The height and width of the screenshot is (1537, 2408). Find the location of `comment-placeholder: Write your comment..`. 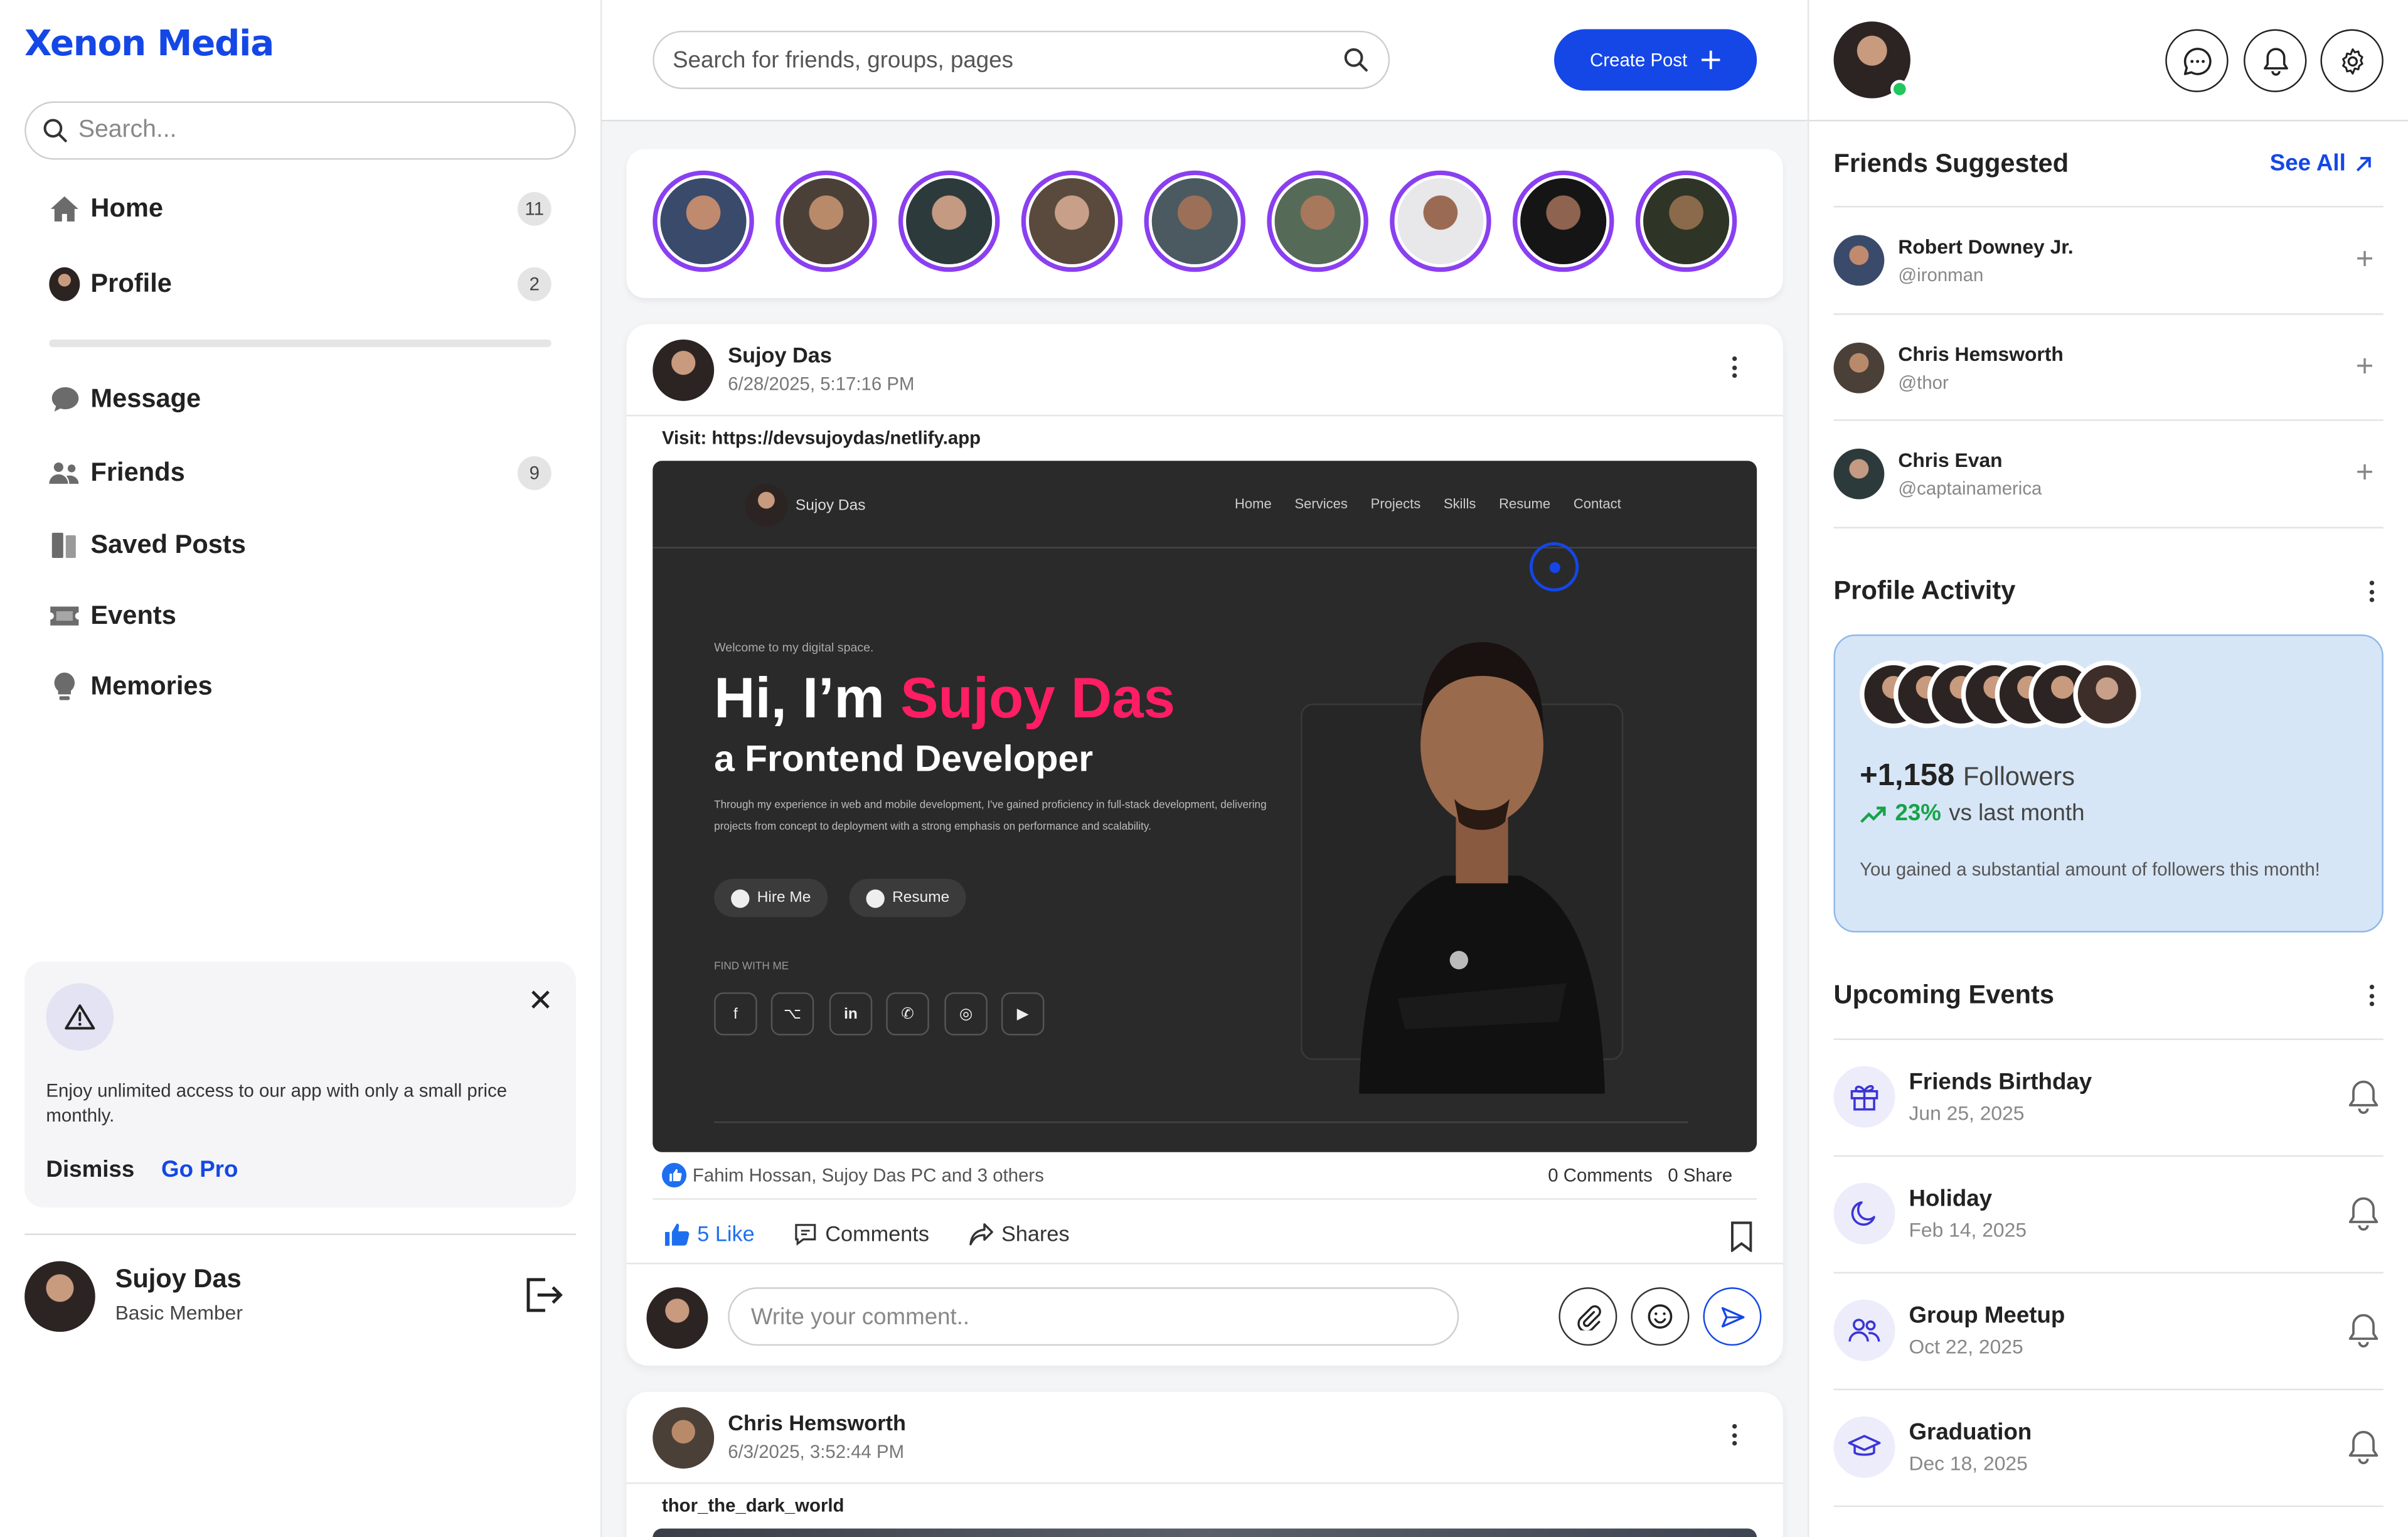

comment-placeholder: Write your comment.. is located at coordinates (860, 1316).